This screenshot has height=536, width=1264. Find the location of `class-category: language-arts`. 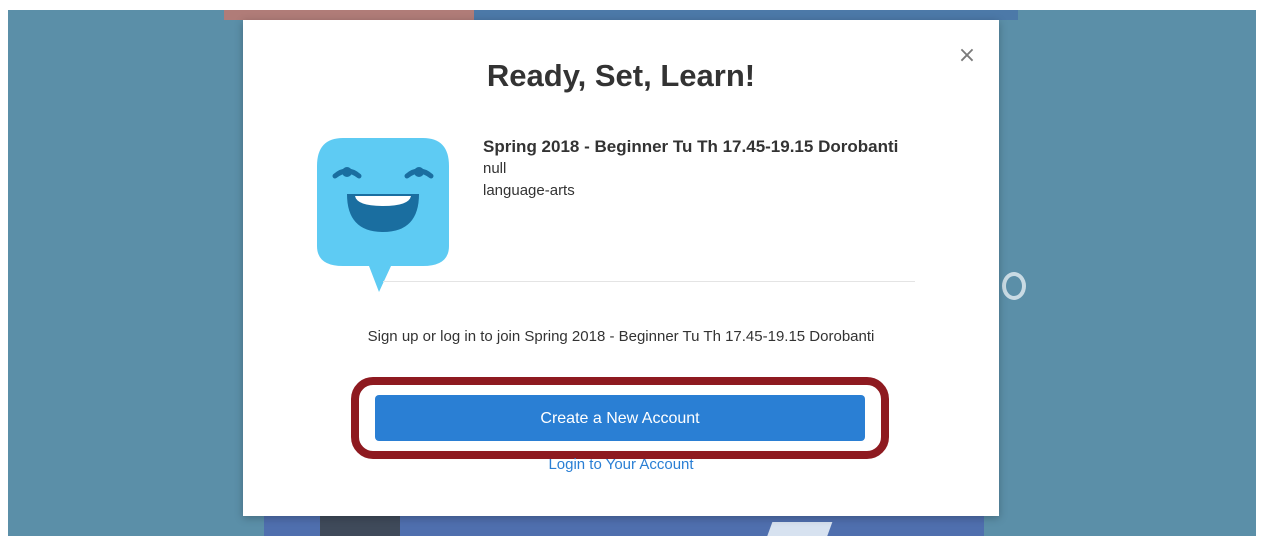

class-category: language-arts is located at coordinates (529, 190).